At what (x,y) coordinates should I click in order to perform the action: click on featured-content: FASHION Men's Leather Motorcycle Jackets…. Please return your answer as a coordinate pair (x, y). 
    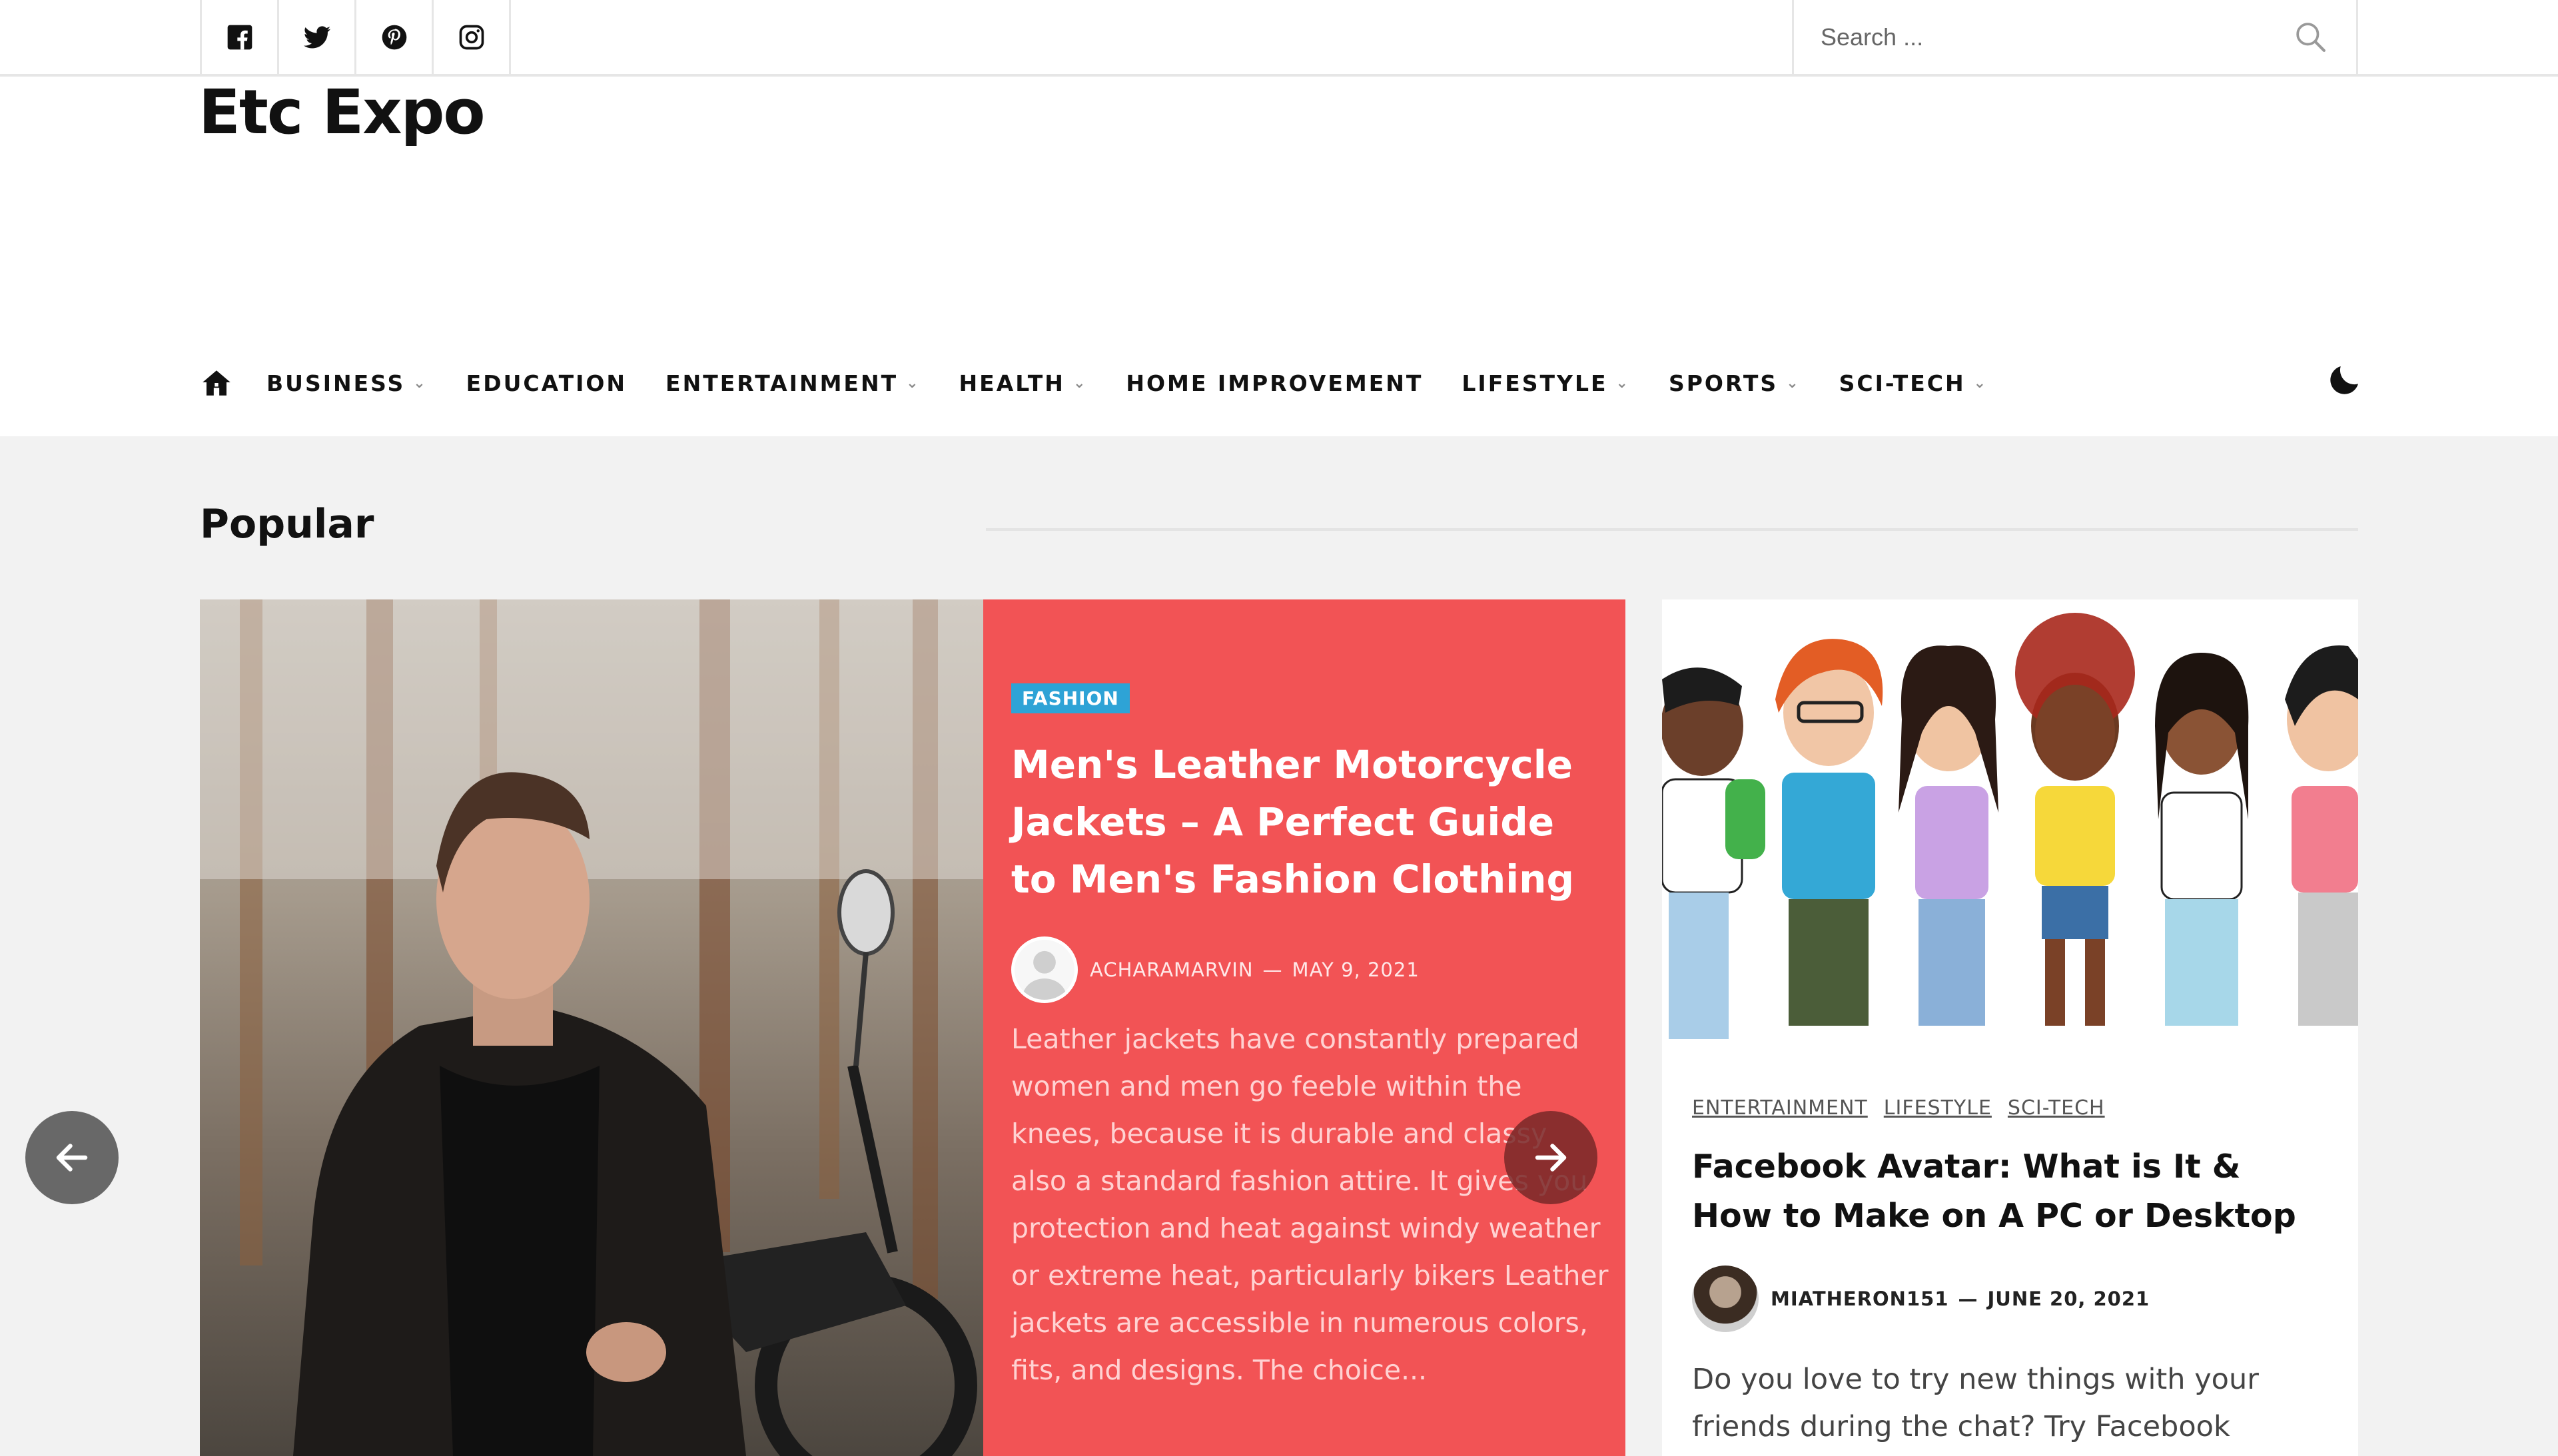
    Looking at the image, I should click on (1304, 1027).